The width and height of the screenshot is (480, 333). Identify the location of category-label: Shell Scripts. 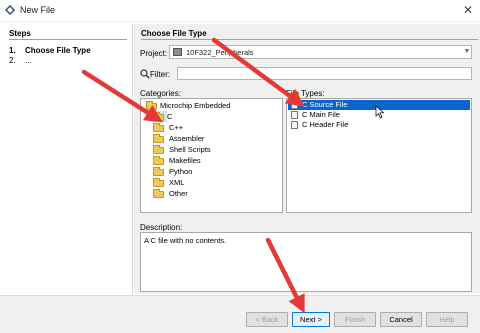
(190, 149).